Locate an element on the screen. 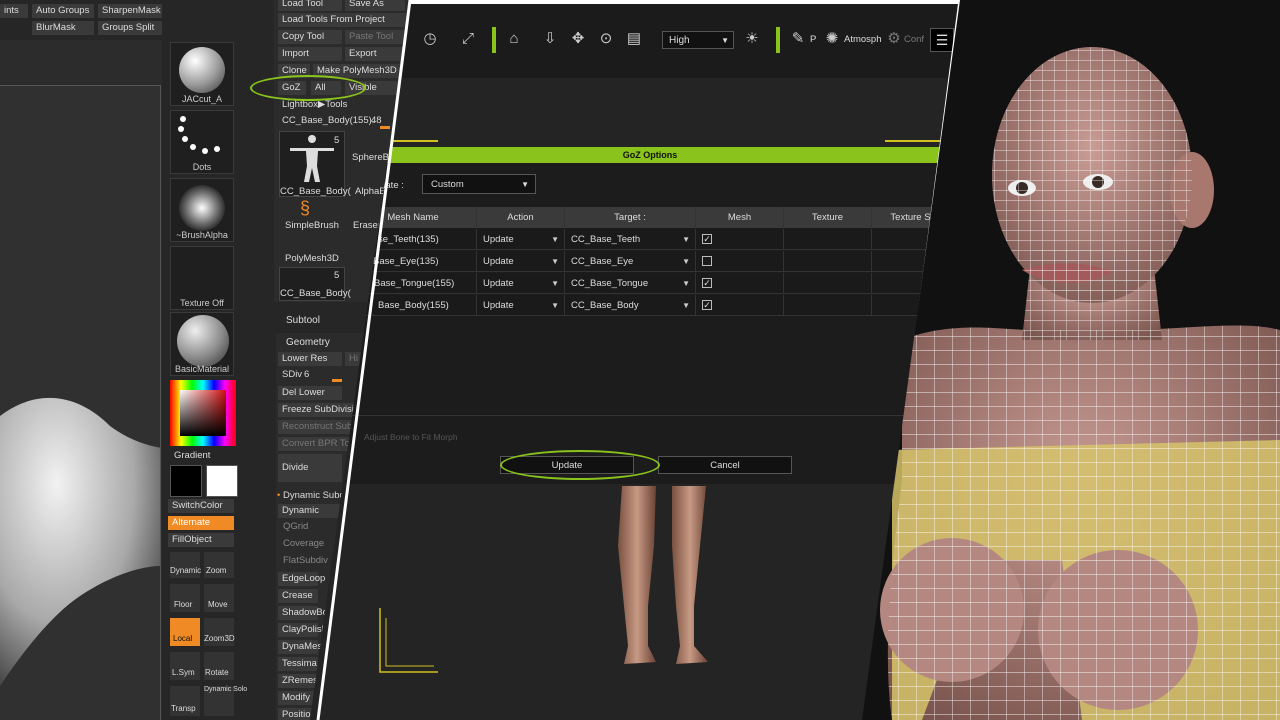  alternate-button: Alternate is located at coordinates (201, 523).